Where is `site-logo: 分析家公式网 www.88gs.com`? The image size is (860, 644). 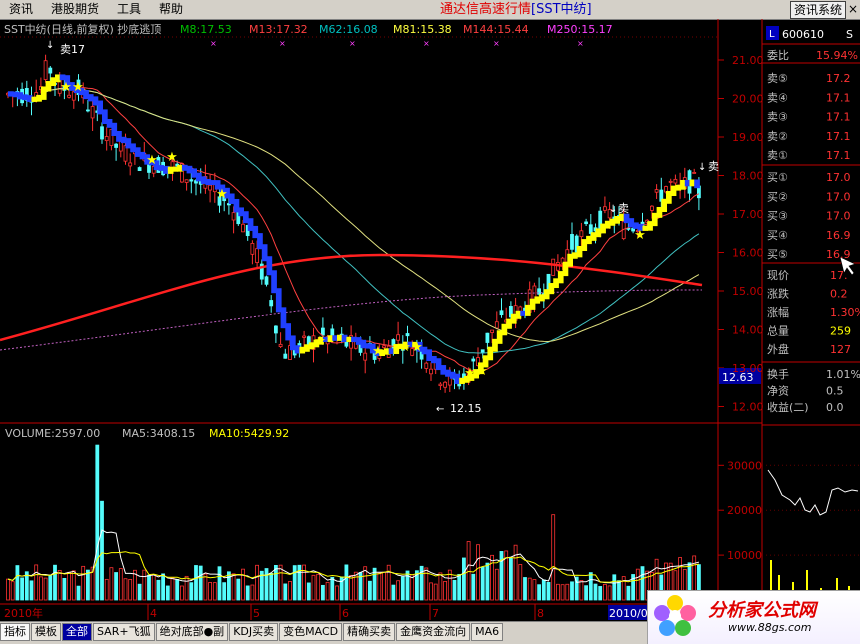
site-logo: 分析家公式网 www.88gs.com is located at coordinates (753, 617).